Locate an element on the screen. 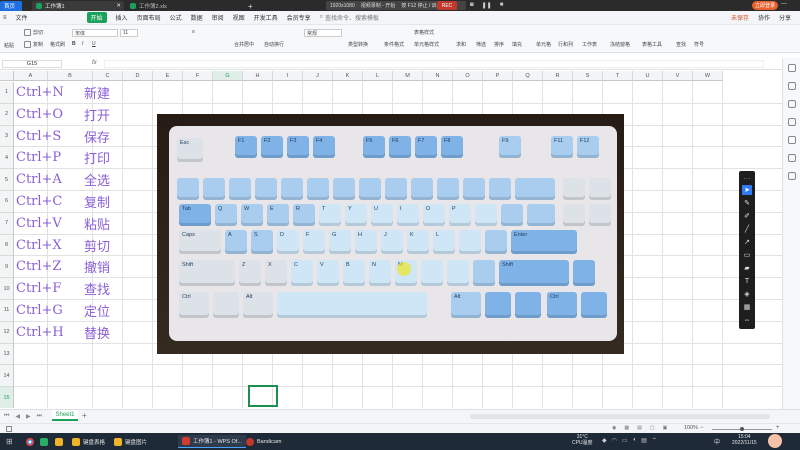 This screenshot has width=800, height=450. row-header-11: 11 is located at coordinates (7, 311).